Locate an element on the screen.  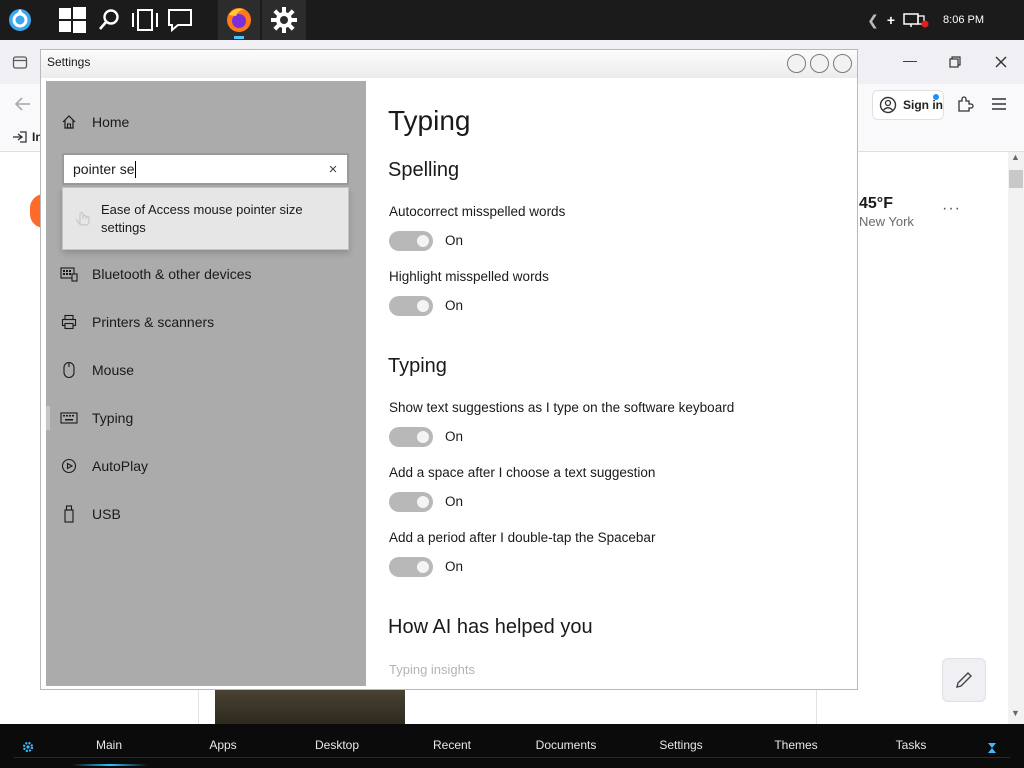
dock-item-desktop: Desktop is located at coordinates (337, 745).